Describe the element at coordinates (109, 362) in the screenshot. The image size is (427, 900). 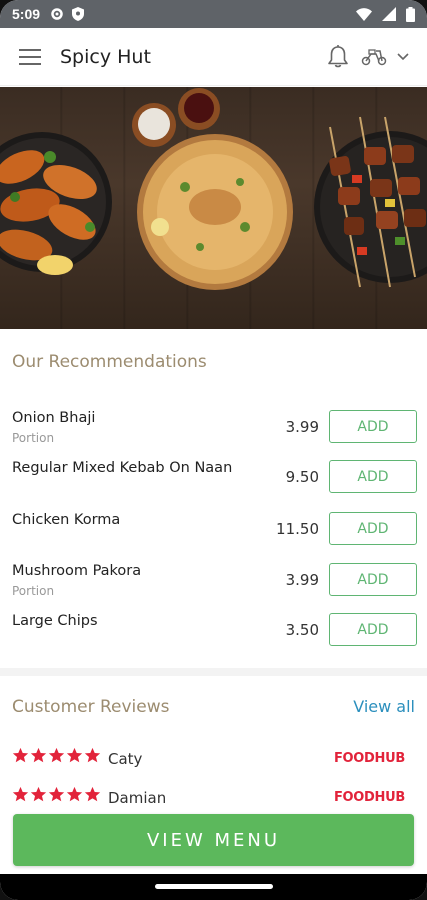
I see `recommendations-title: Our Recommendations` at that location.